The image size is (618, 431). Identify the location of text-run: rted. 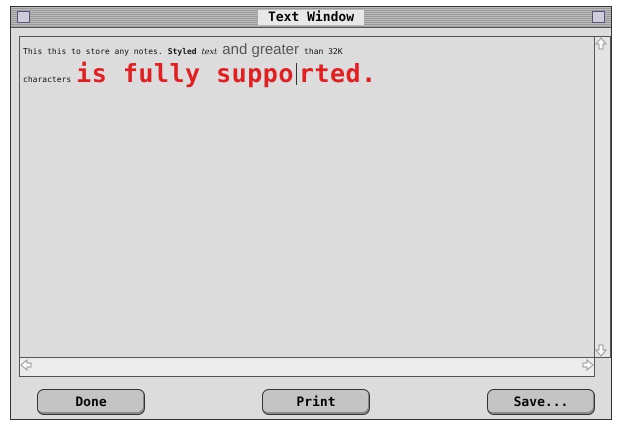
(330, 73).